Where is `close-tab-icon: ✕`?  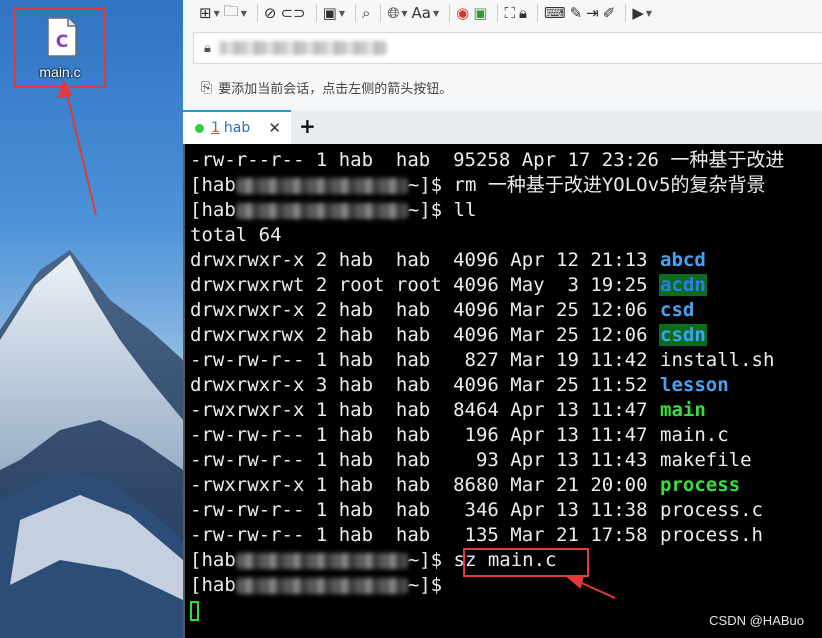 close-tab-icon: ✕ is located at coordinates (274, 128).